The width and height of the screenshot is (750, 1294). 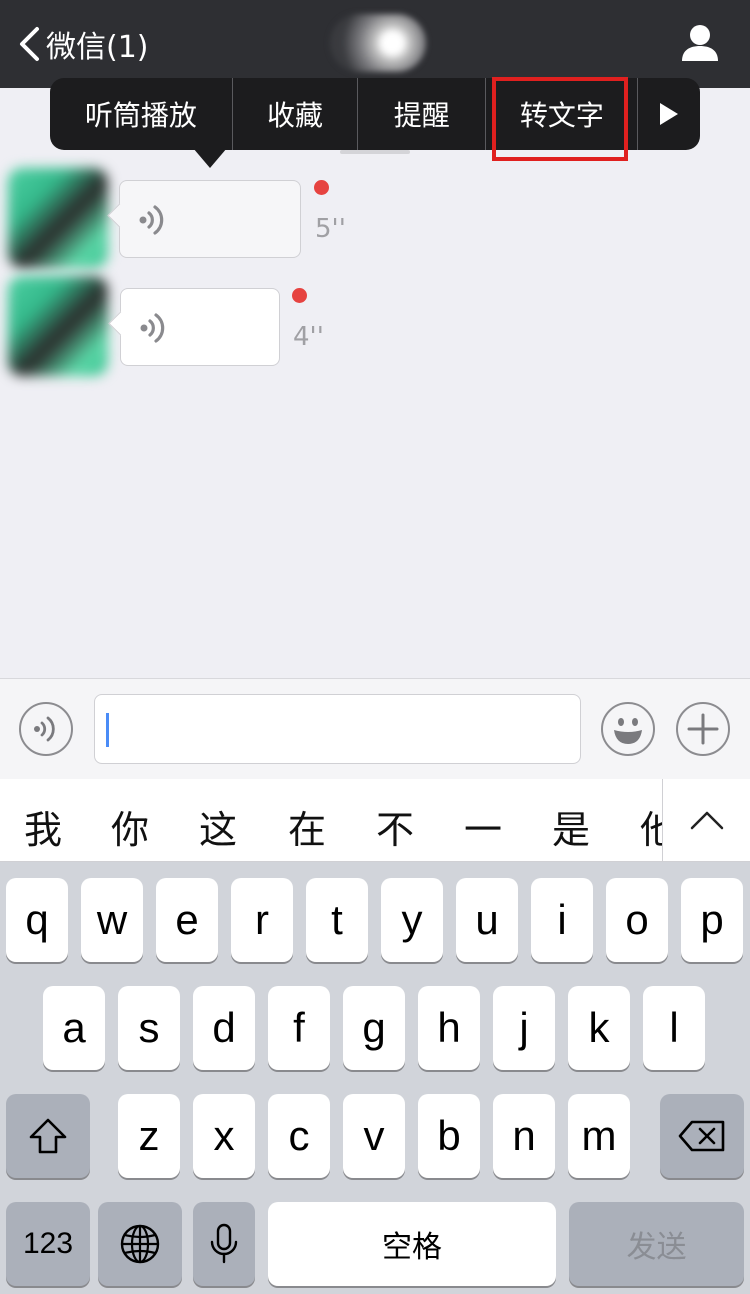 I want to click on microphone-icon, so click(x=224, y=1243).